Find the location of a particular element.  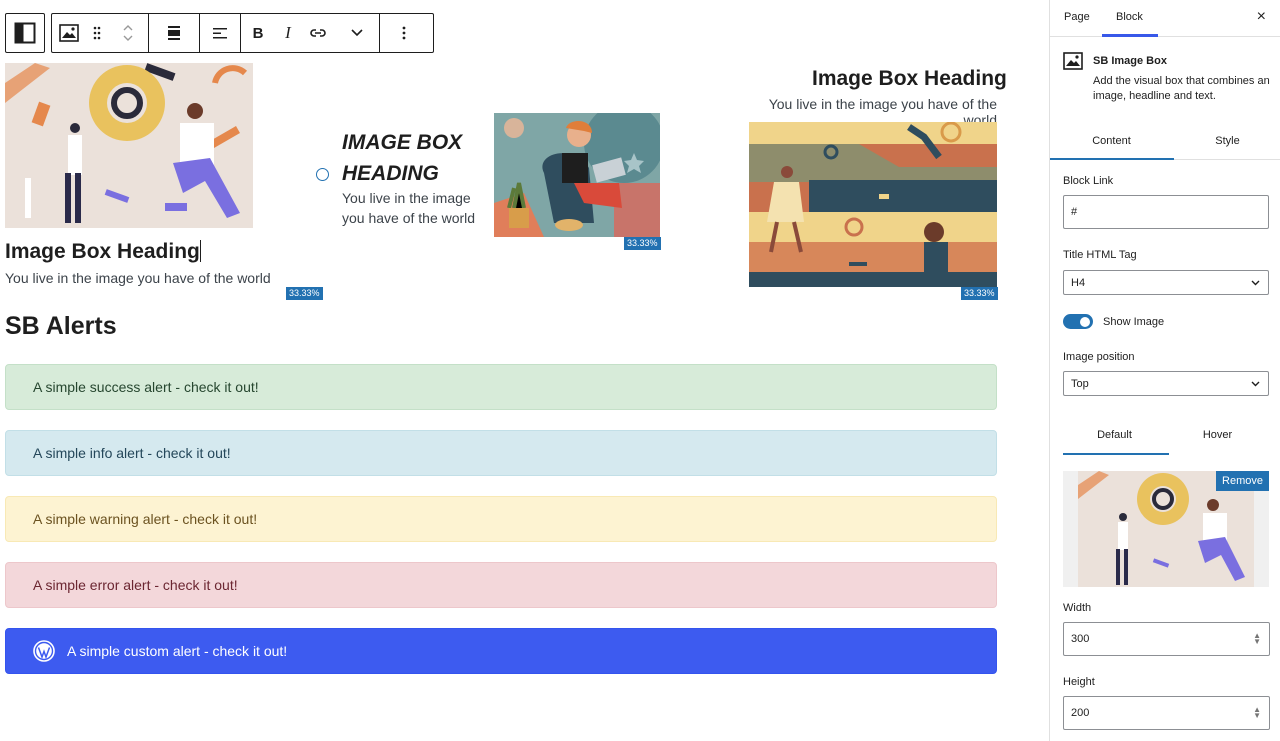

warning-alert: A simple warning alert - check it out! is located at coordinates (501, 519).